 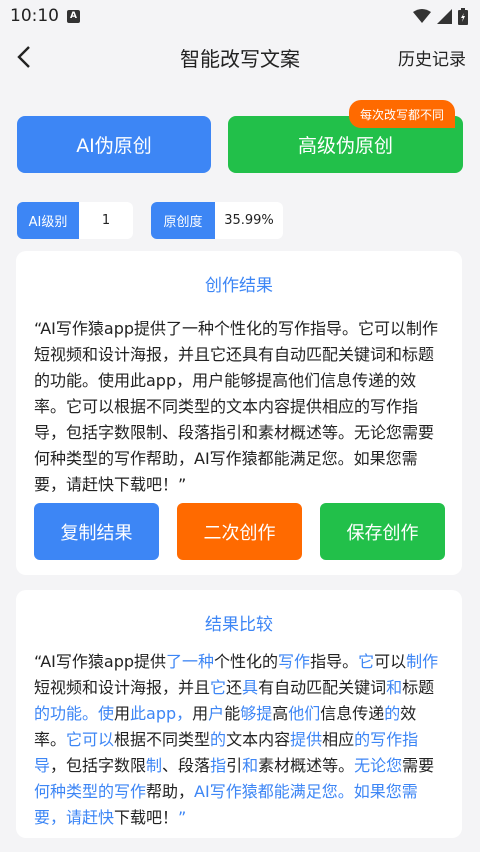 What do you see at coordinates (122, 687) in the screenshot?
I see `unchanged-segment: 短视频和设计海报，并且` at bounding box center [122, 687].